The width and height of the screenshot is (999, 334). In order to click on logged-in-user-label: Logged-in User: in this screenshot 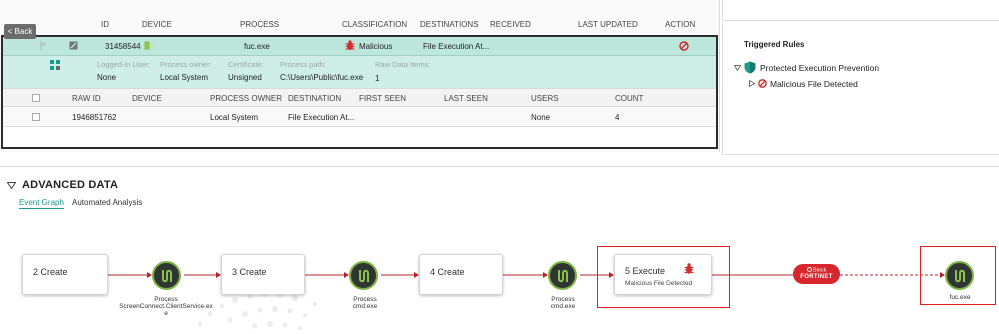, I will do `click(124, 64)`.